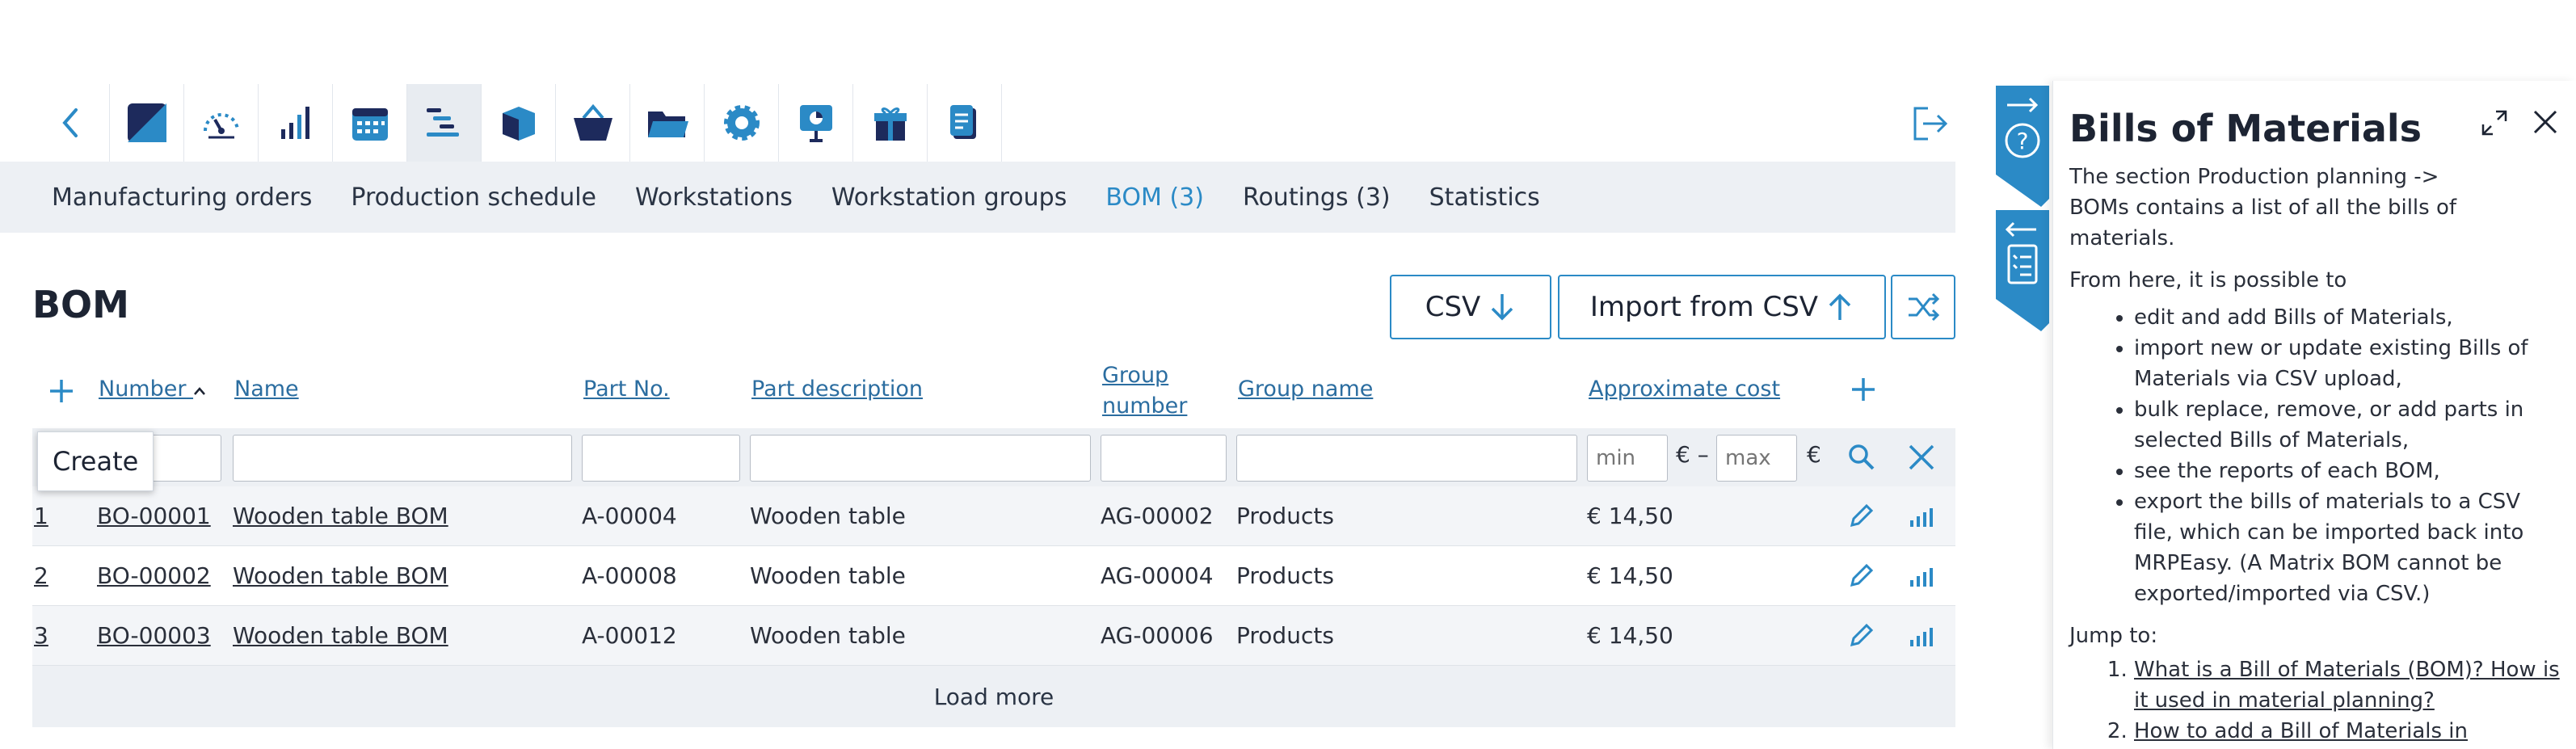 Image resolution: width=2576 pixels, height=749 pixels. What do you see at coordinates (473, 197) in the screenshot?
I see `tab-production-schedule: Production schedule` at bounding box center [473, 197].